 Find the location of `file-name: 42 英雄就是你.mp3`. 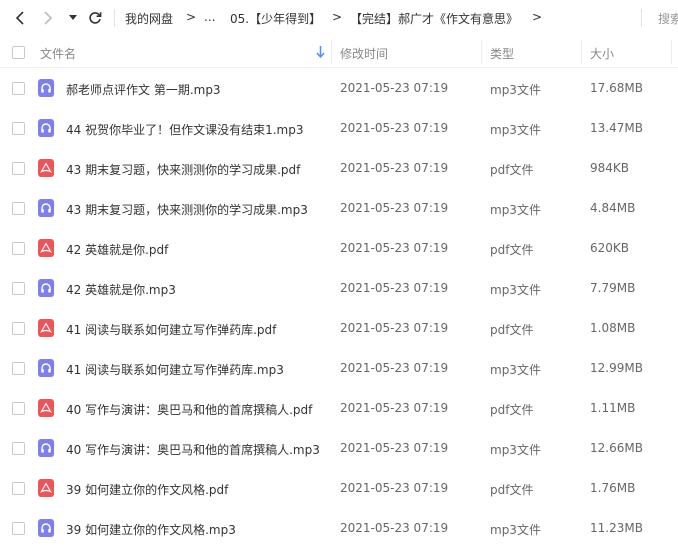

file-name: 42 英雄就是你.mp3 is located at coordinates (121, 289).